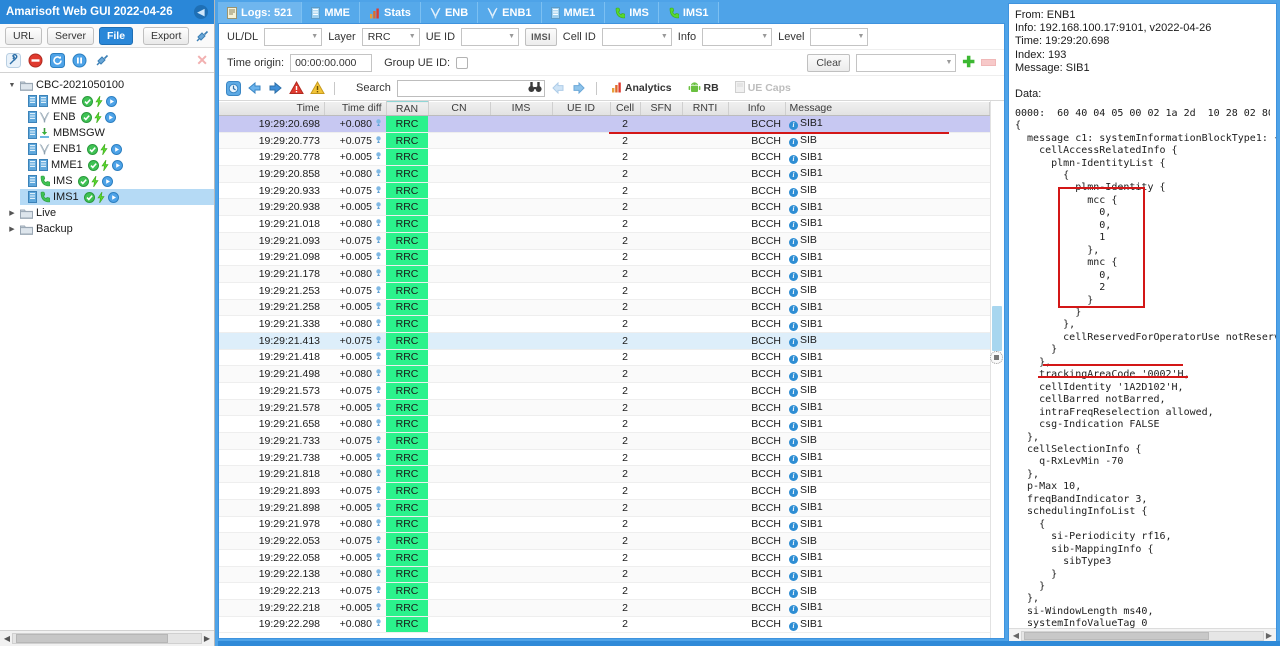  Describe the element at coordinates (604, 174) in the screenshot. I see `table-row: 19:29:20.858 +0.080 RRC 2 BCCH i SIB1` at that location.